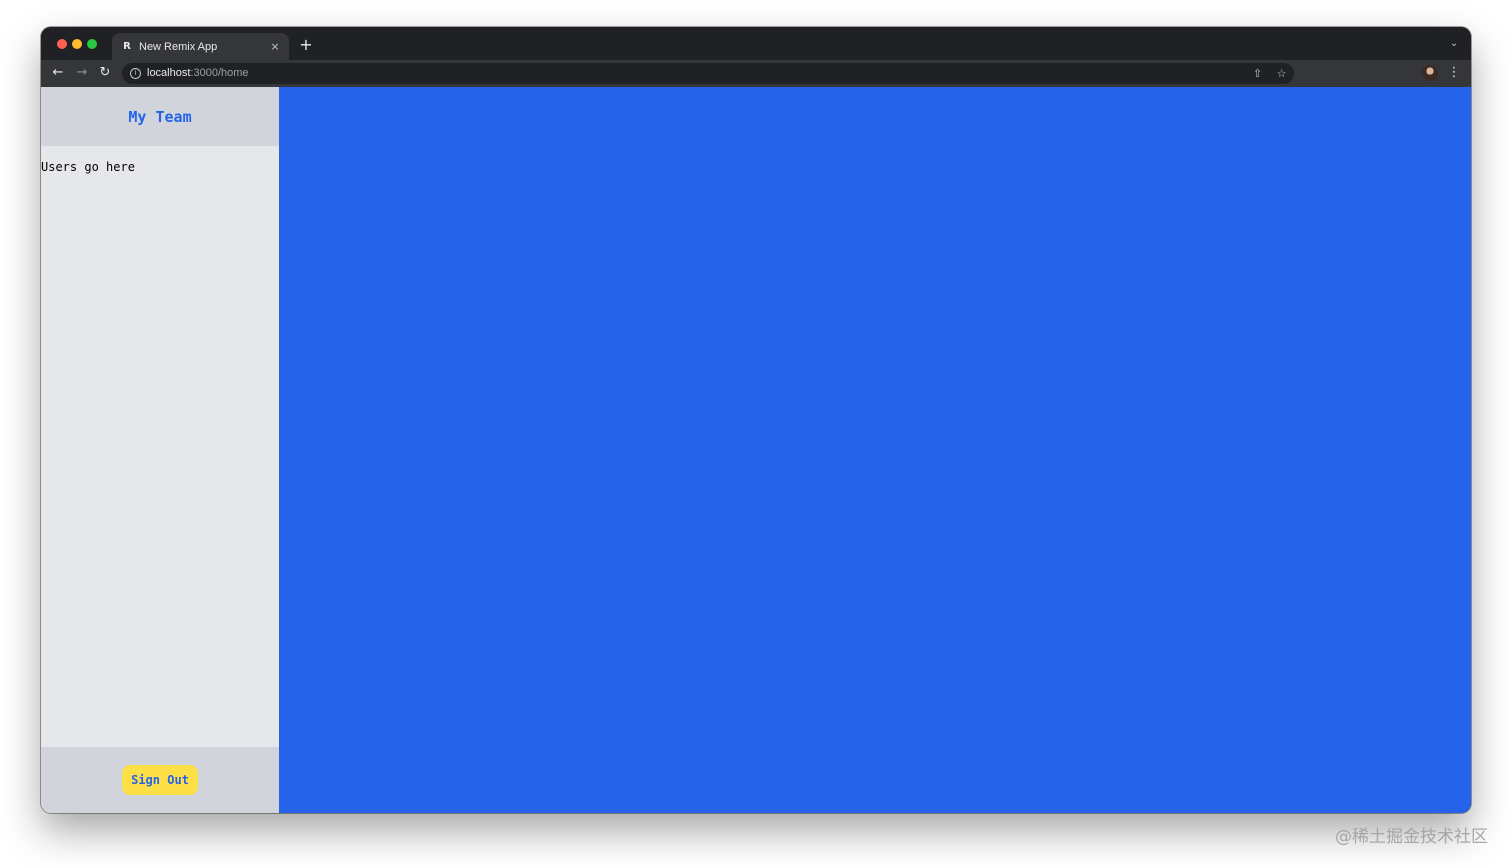  I want to click on watermark: @稀土掘金技术社区, so click(1411, 837).